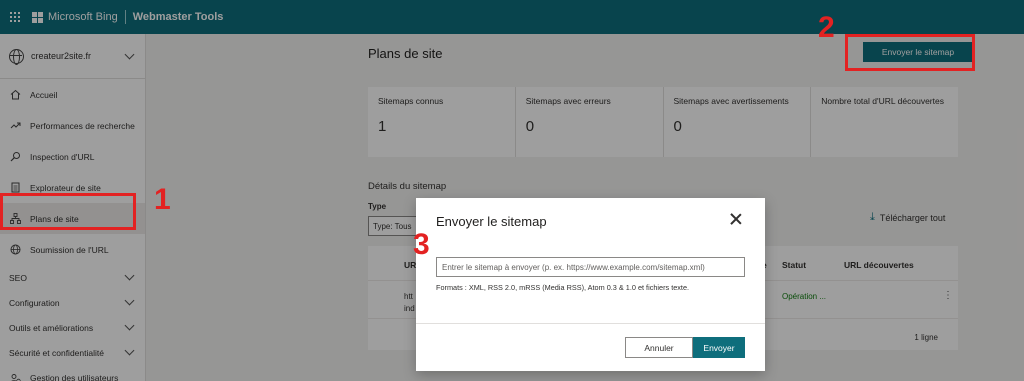 This screenshot has height=381, width=1024. What do you see at coordinates (590, 323) in the screenshot?
I see `dialog-divider` at bounding box center [590, 323].